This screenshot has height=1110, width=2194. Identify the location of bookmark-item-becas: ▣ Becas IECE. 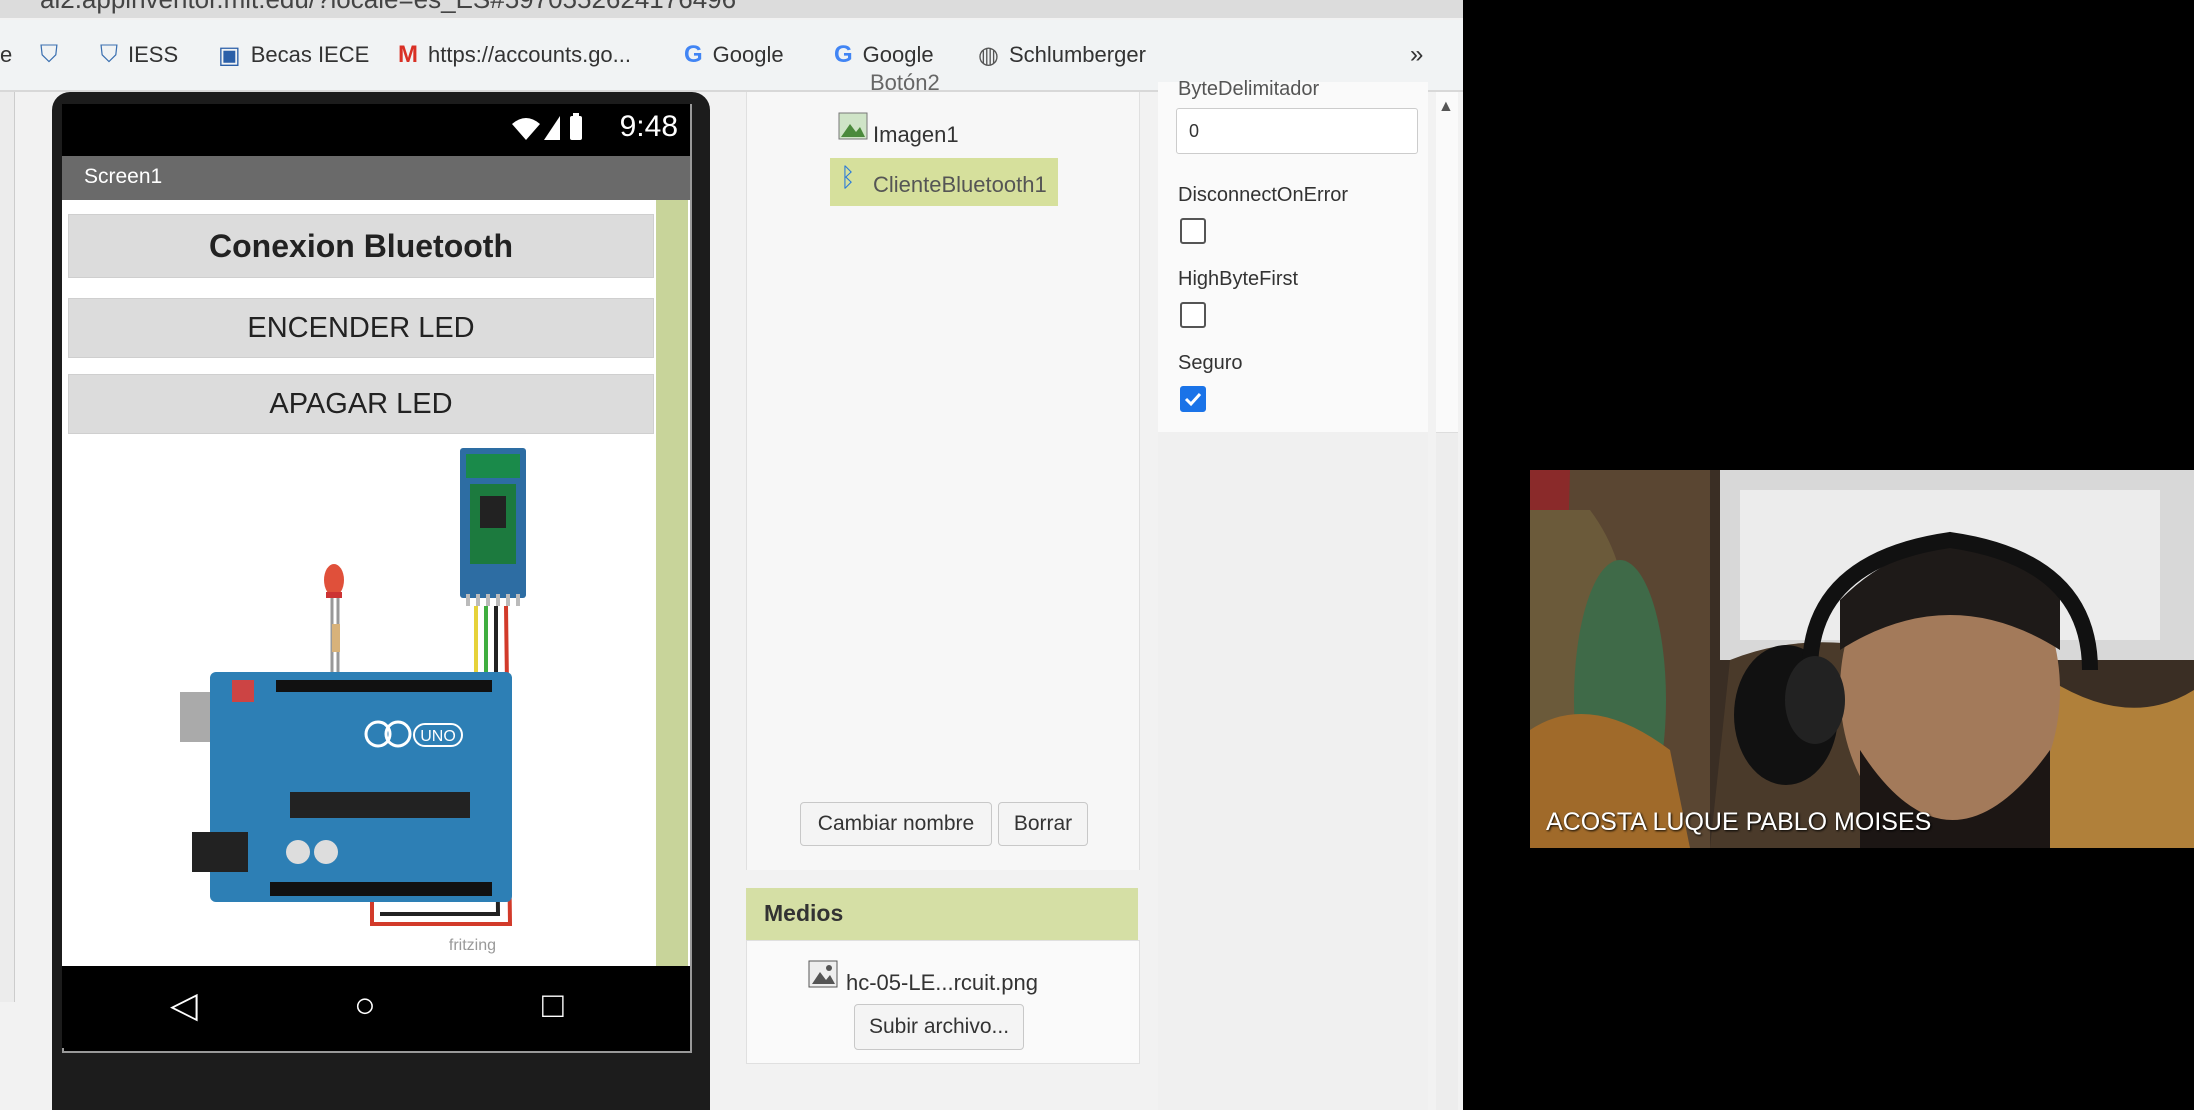
(293, 55).